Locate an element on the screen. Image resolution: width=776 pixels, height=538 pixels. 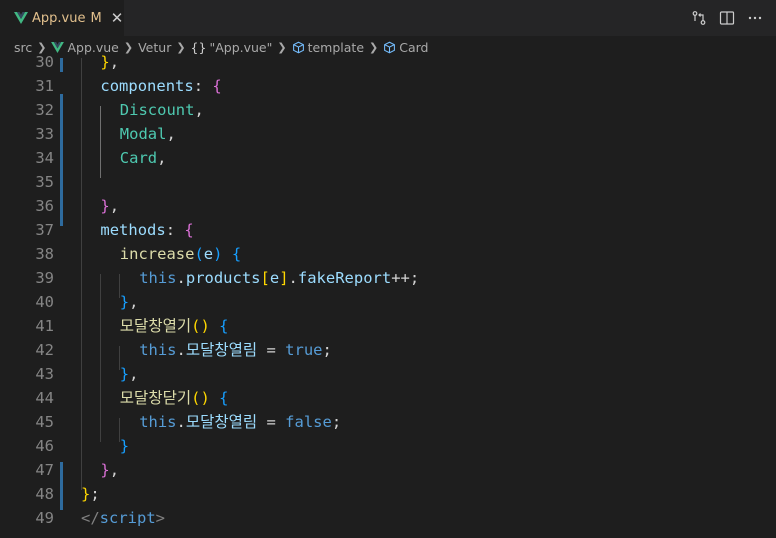
code-token: > is located at coordinates (160, 518).